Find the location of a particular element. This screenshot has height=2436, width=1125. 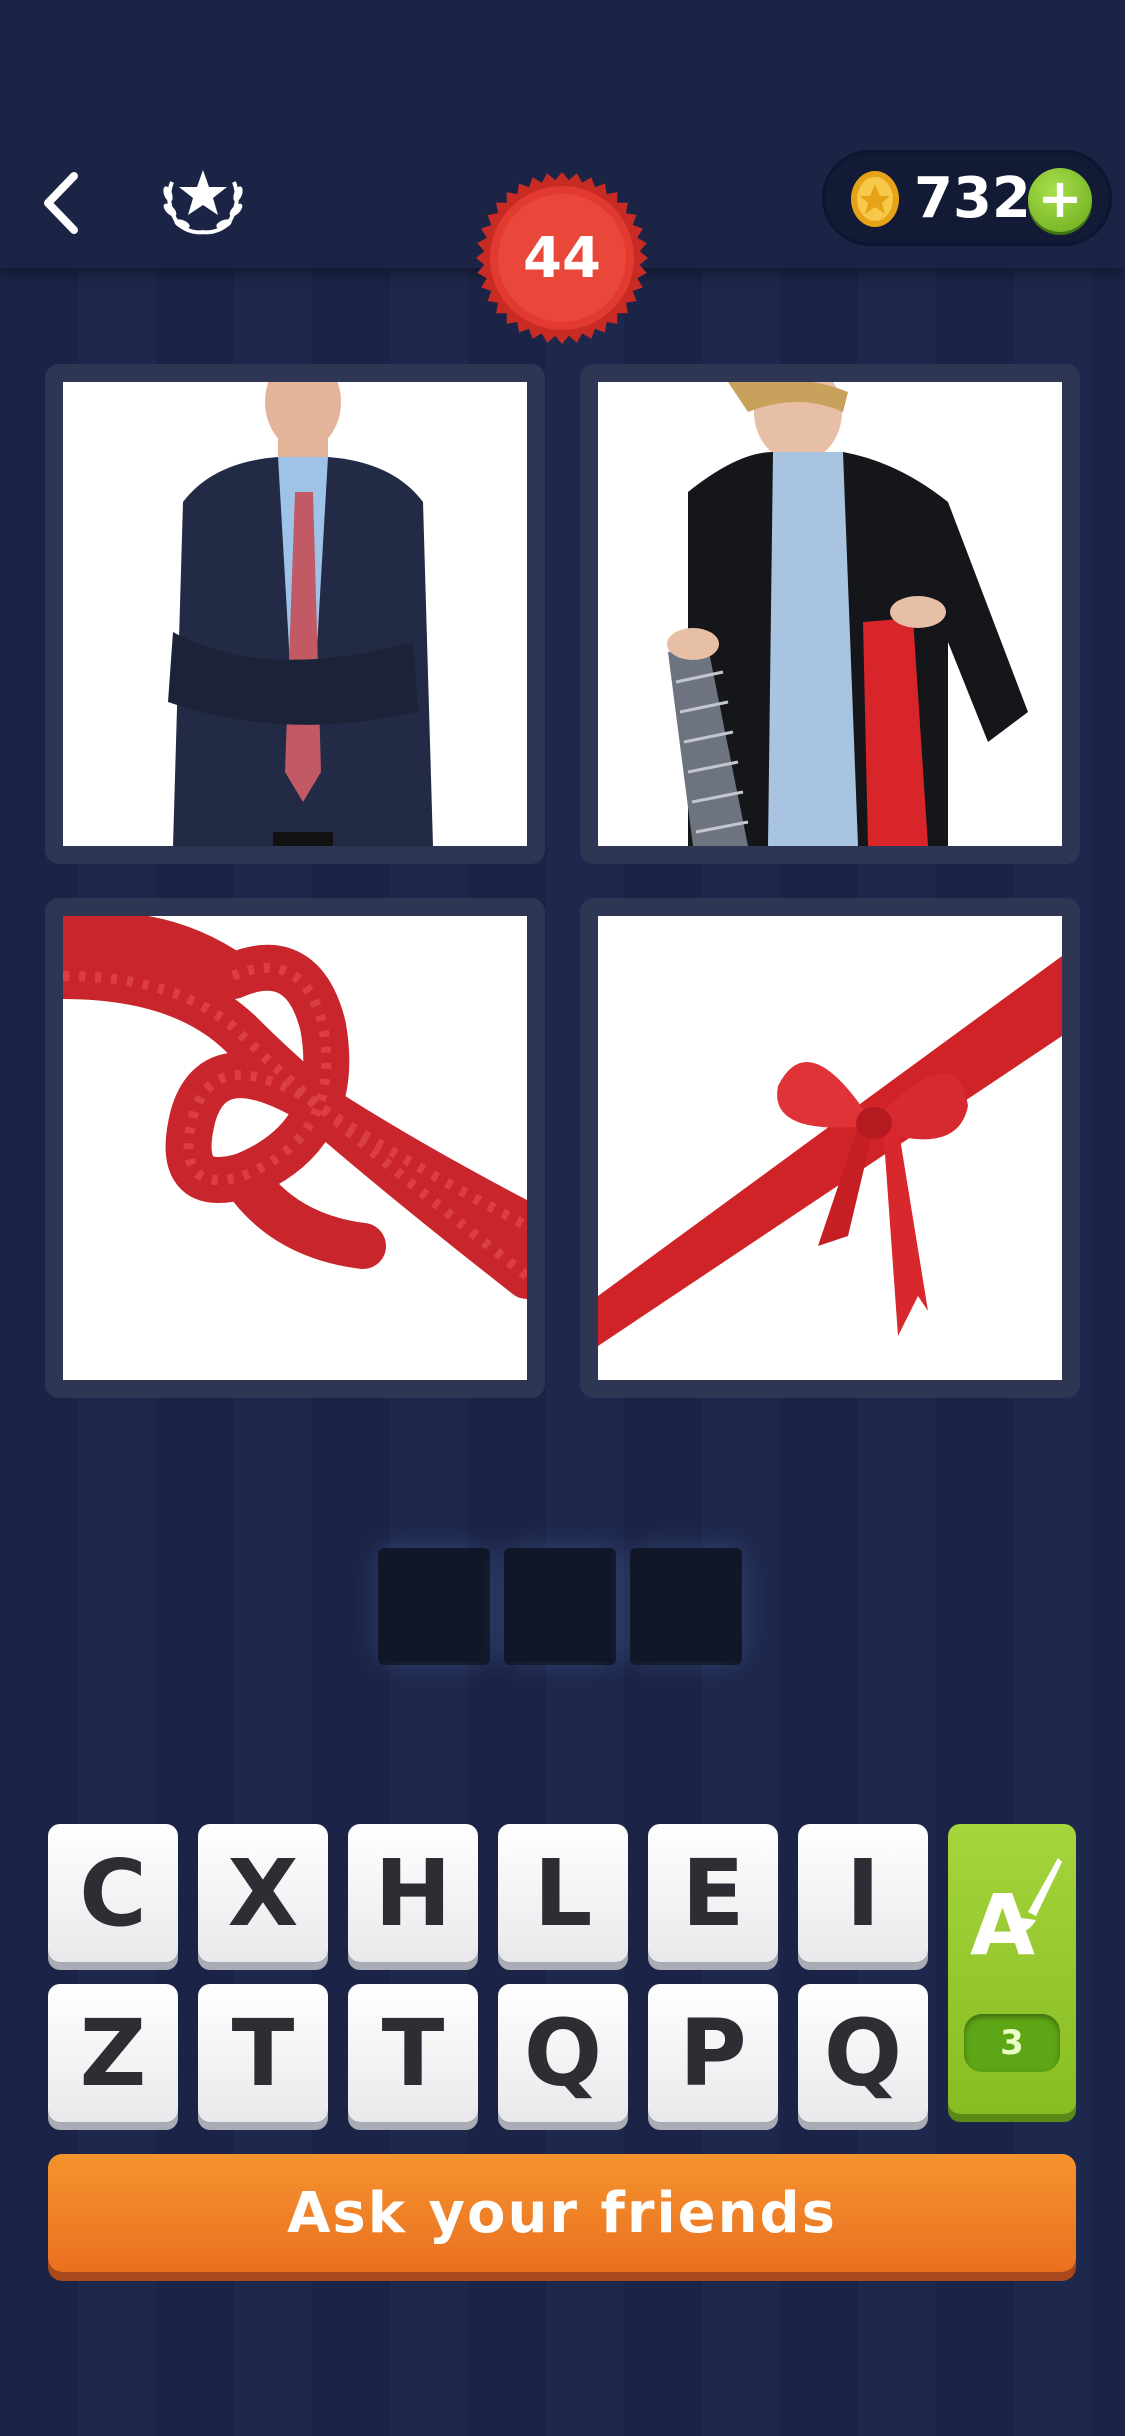

ask-friends-button: Ask your friends is located at coordinates (562, 2213).